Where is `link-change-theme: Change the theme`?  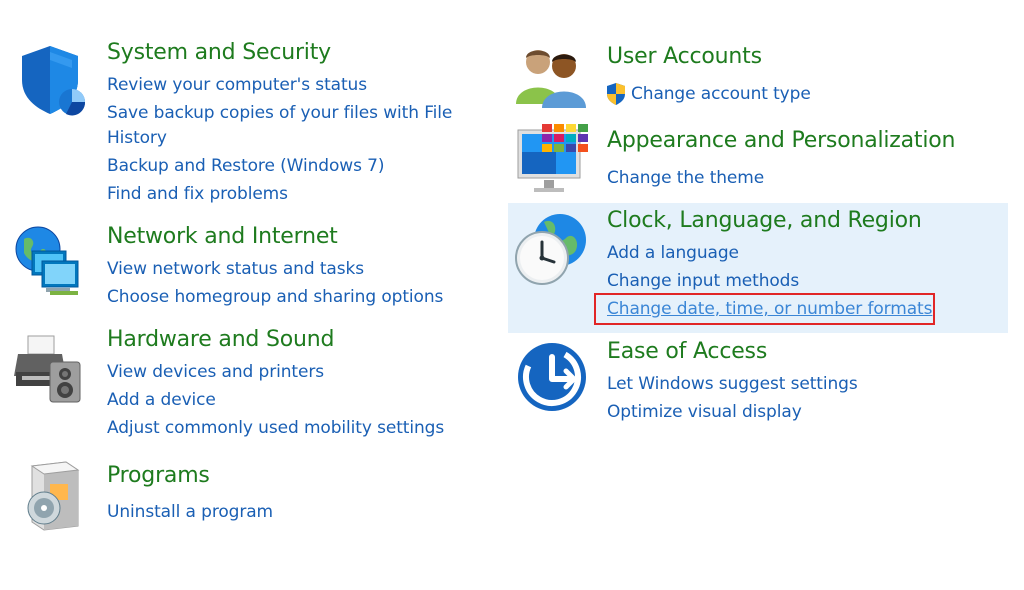
link-change-theme: Change the theme is located at coordinates (685, 178).